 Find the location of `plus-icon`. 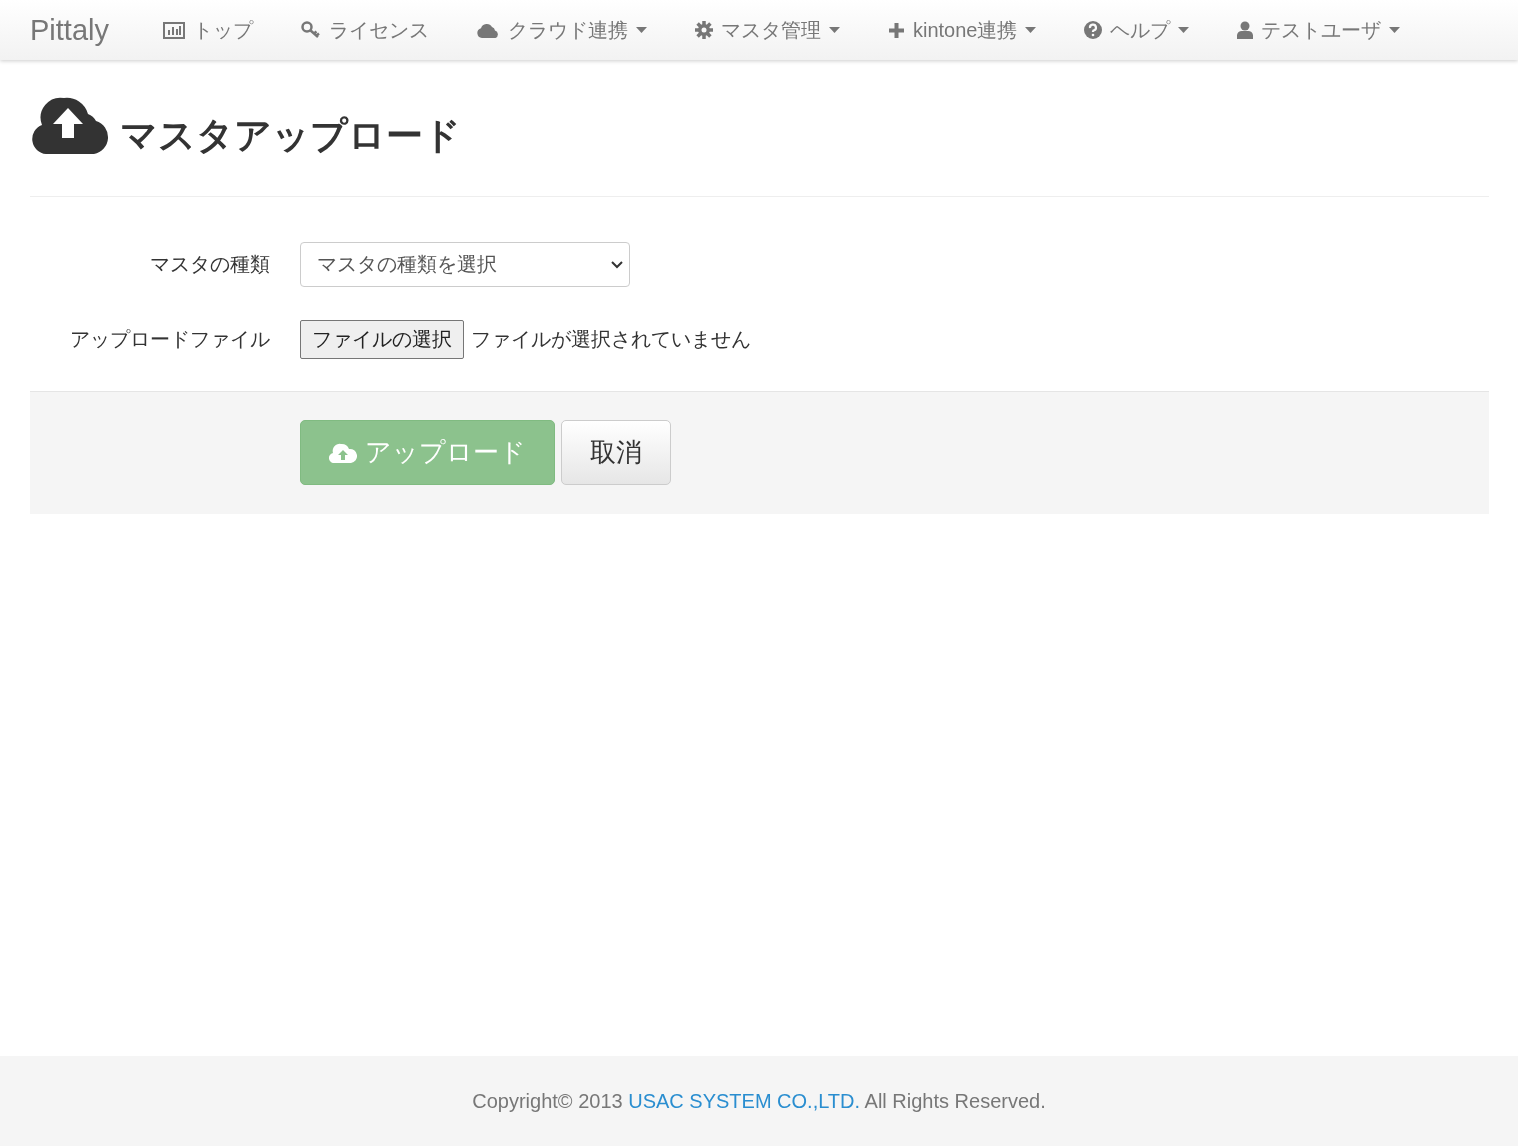

plus-icon is located at coordinates (896, 30).